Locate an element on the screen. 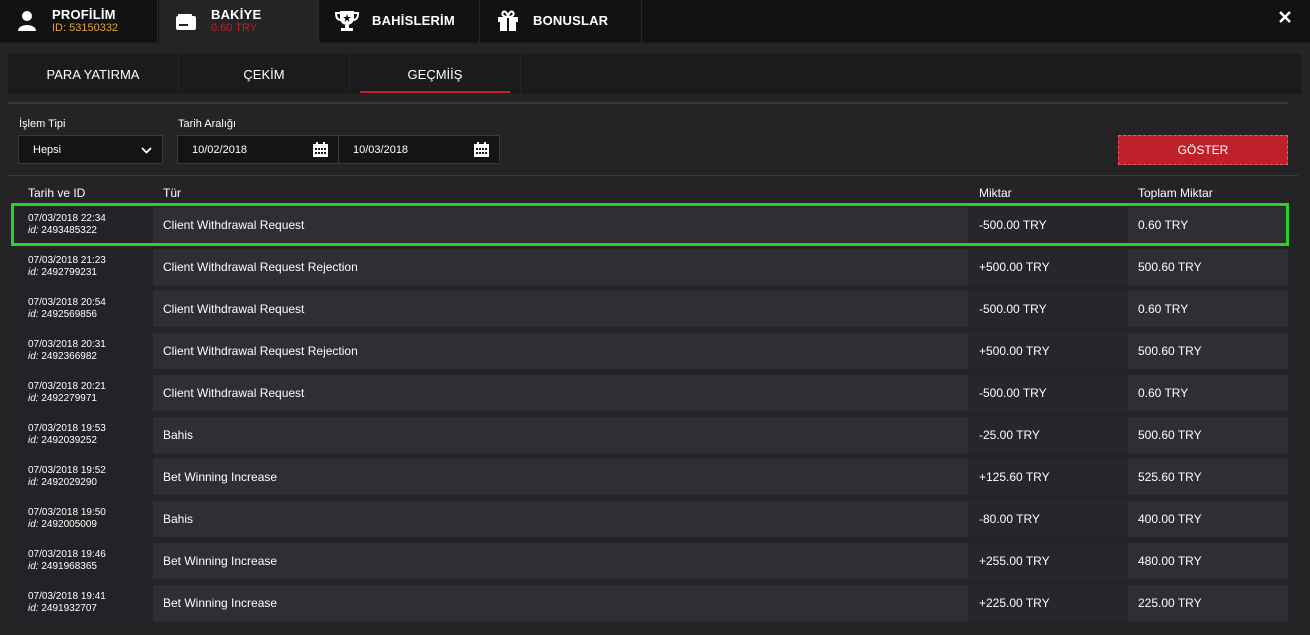 The height and width of the screenshot is (635, 1310). row-amount: +255.00 TRY is located at coordinates (1014, 561).